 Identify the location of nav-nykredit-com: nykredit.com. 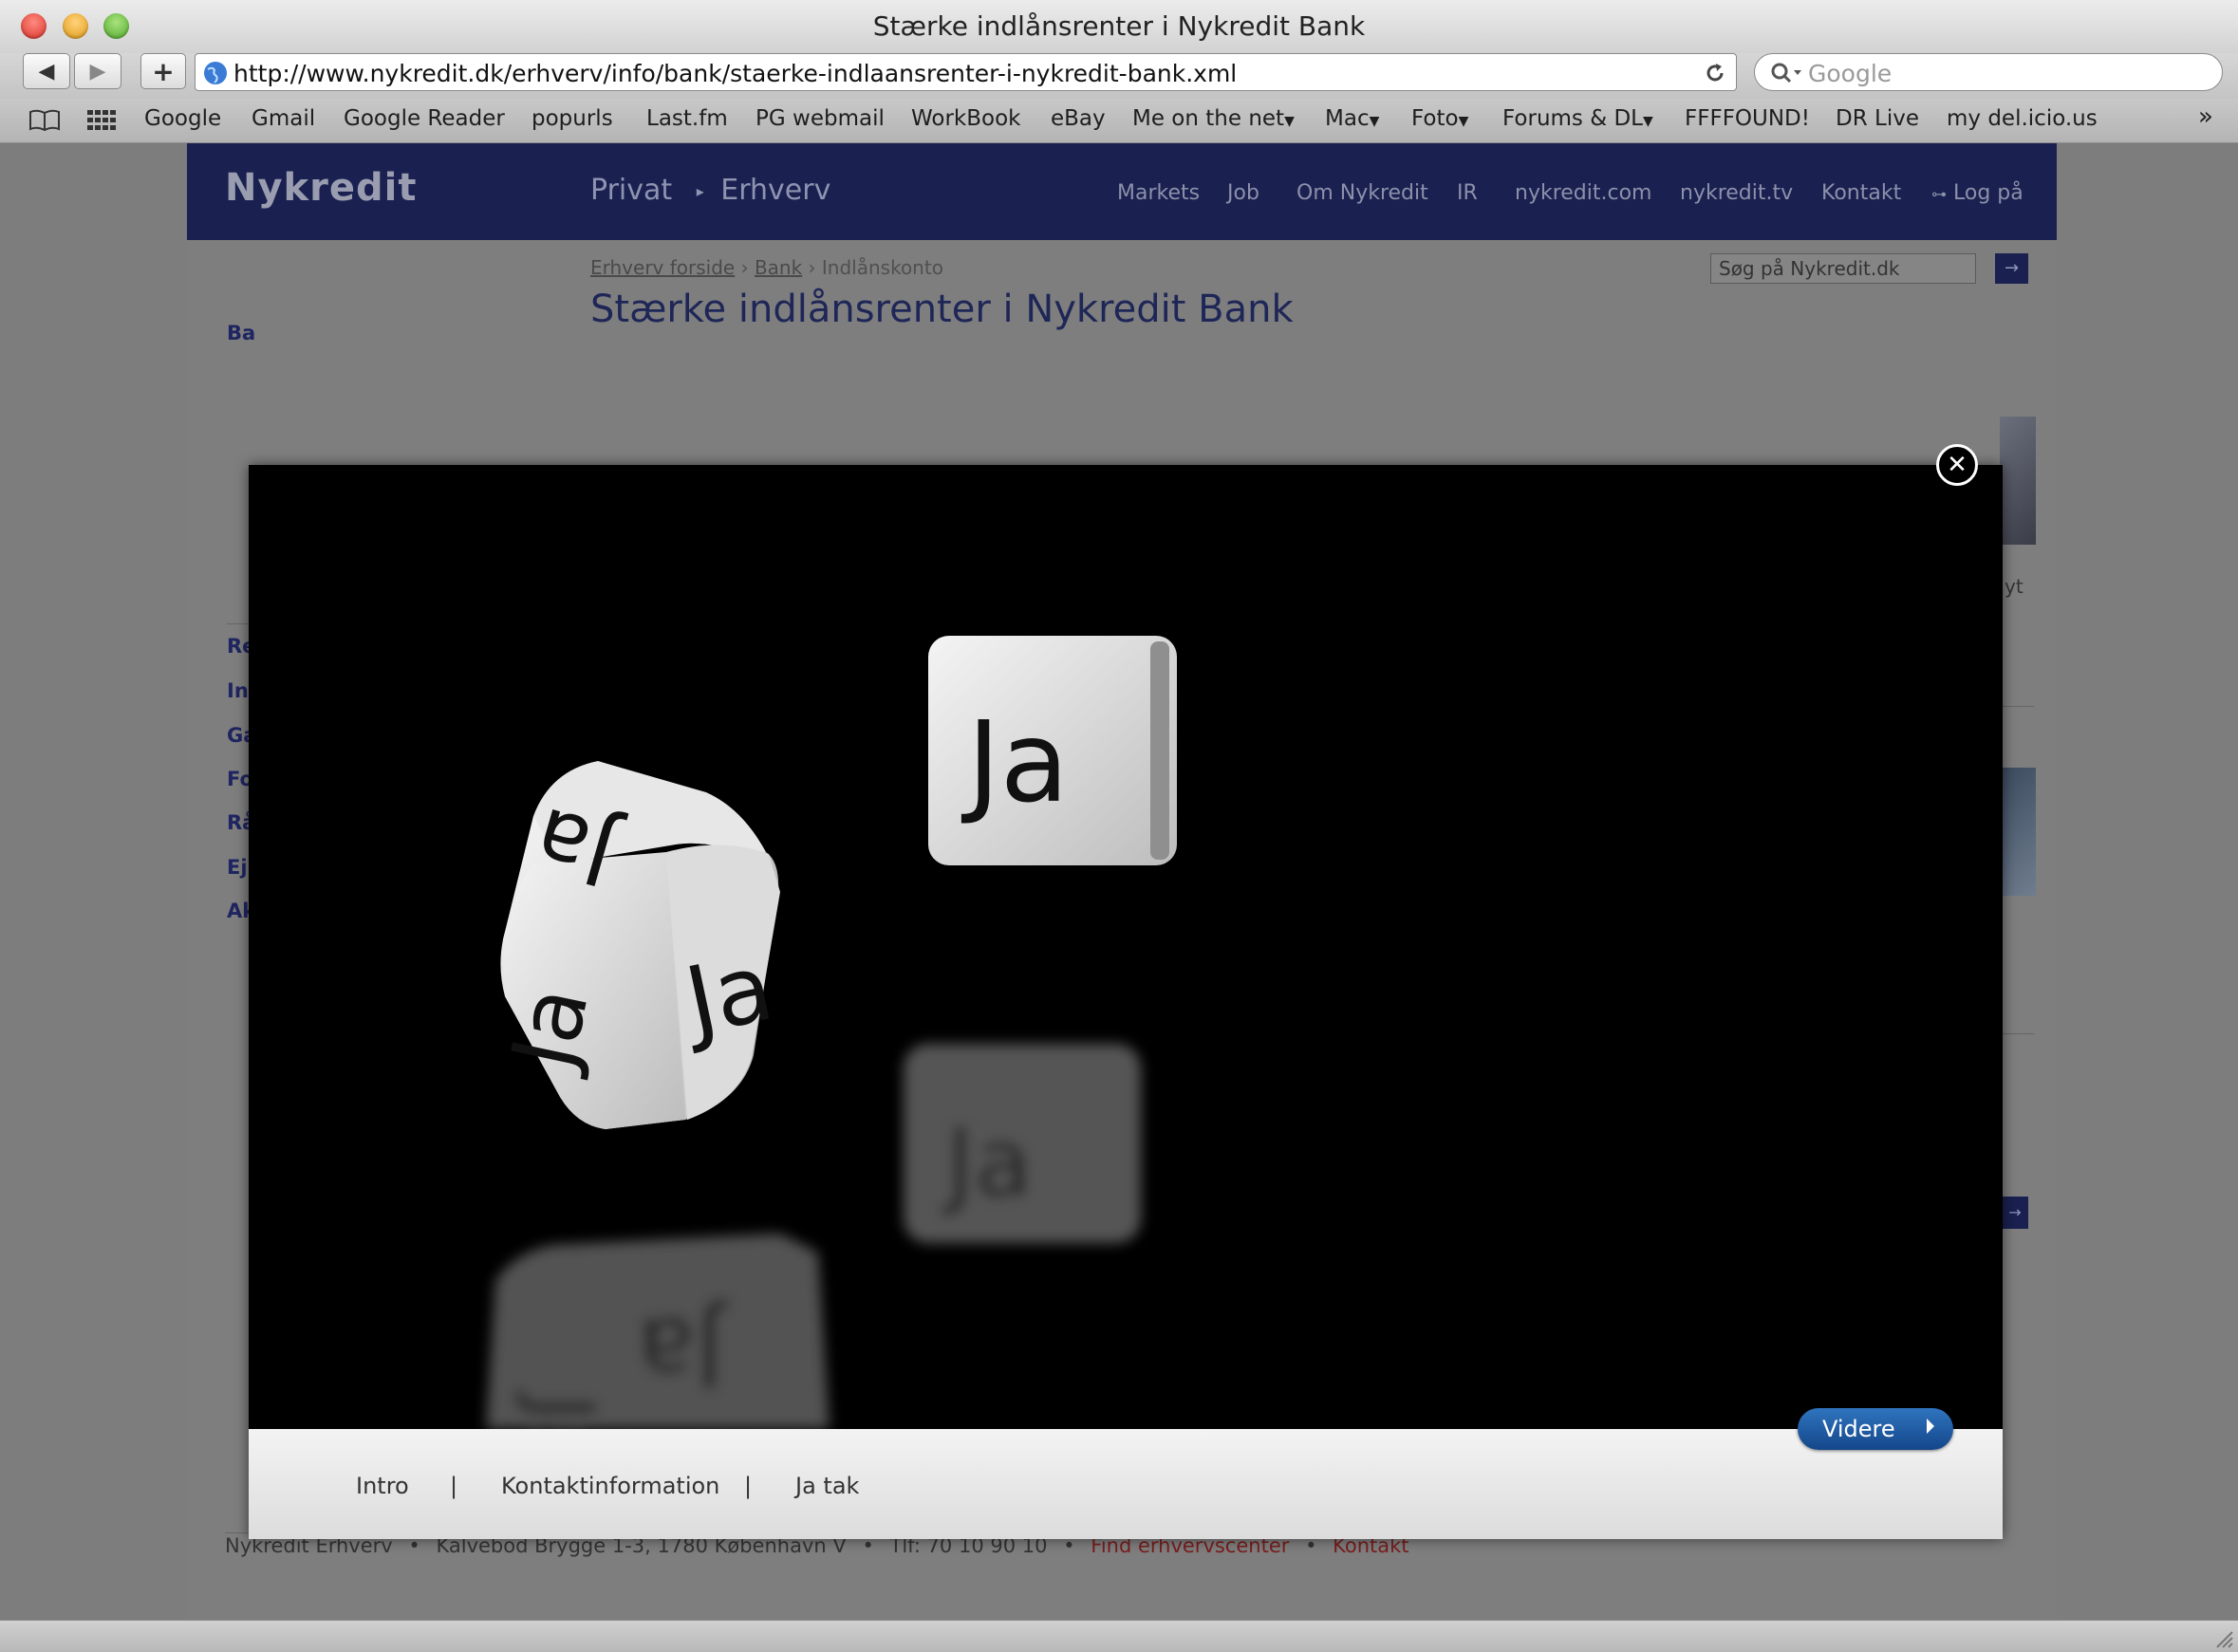
(1583, 193).